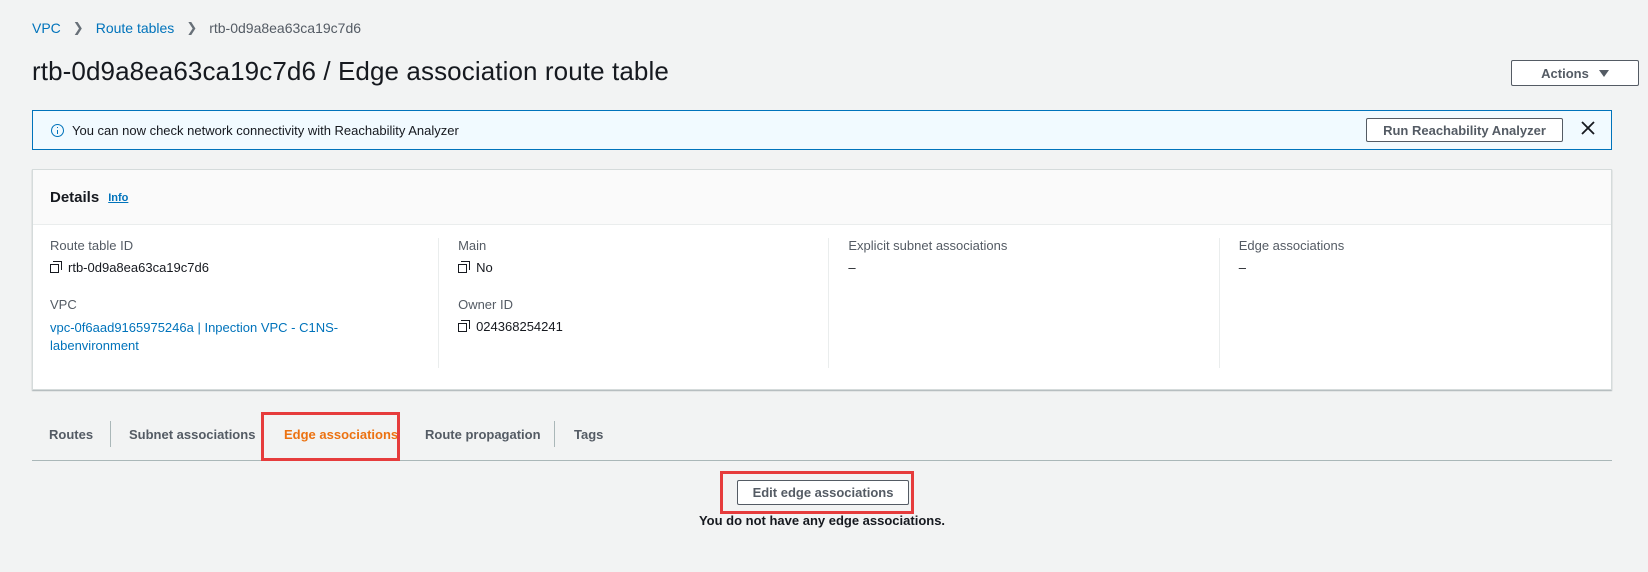 The height and width of the screenshot is (572, 1648). Describe the element at coordinates (1565, 73) in the screenshot. I see `actions-button-label: Actions` at that location.